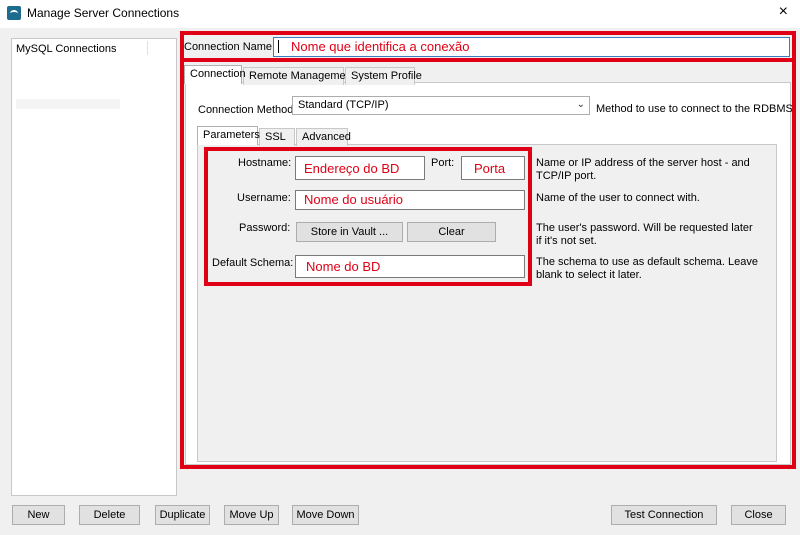 The image size is (800, 535). What do you see at coordinates (228, 135) in the screenshot?
I see `tab-parameters: Parameters` at bounding box center [228, 135].